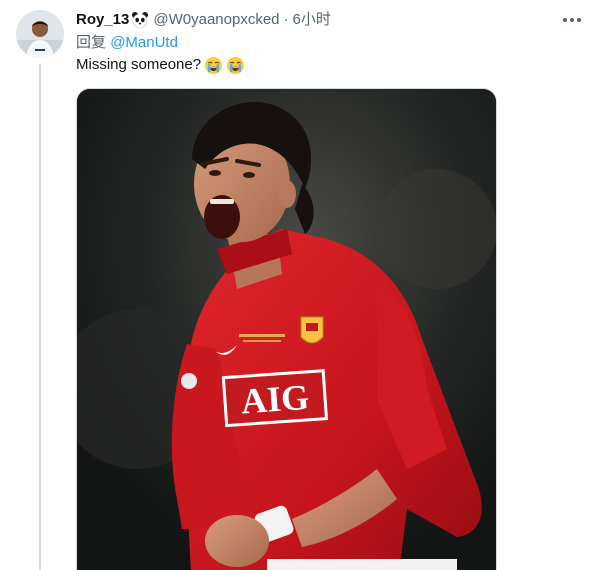 Image resolution: width=600 pixels, height=570 pixels. Describe the element at coordinates (572, 20) in the screenshot. I see `more-horizontal-icon` at that location.